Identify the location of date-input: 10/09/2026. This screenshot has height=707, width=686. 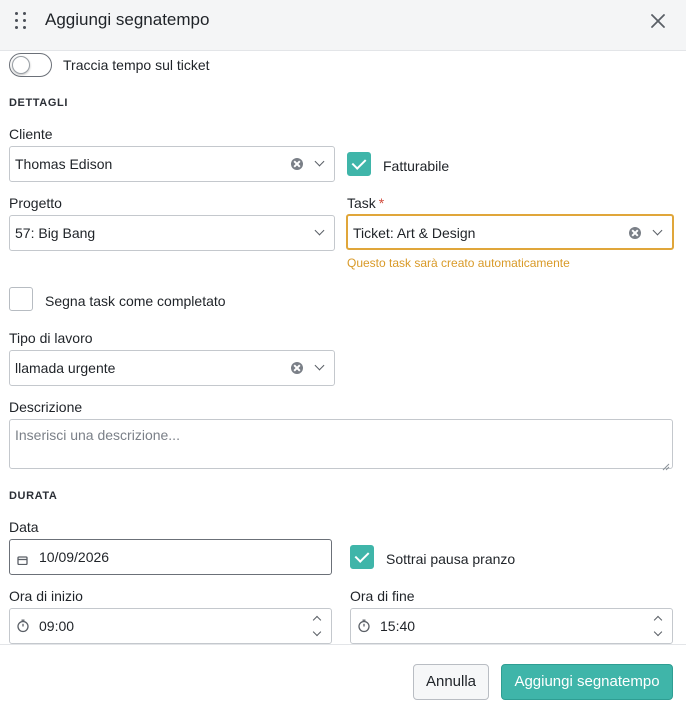
(170, 557).